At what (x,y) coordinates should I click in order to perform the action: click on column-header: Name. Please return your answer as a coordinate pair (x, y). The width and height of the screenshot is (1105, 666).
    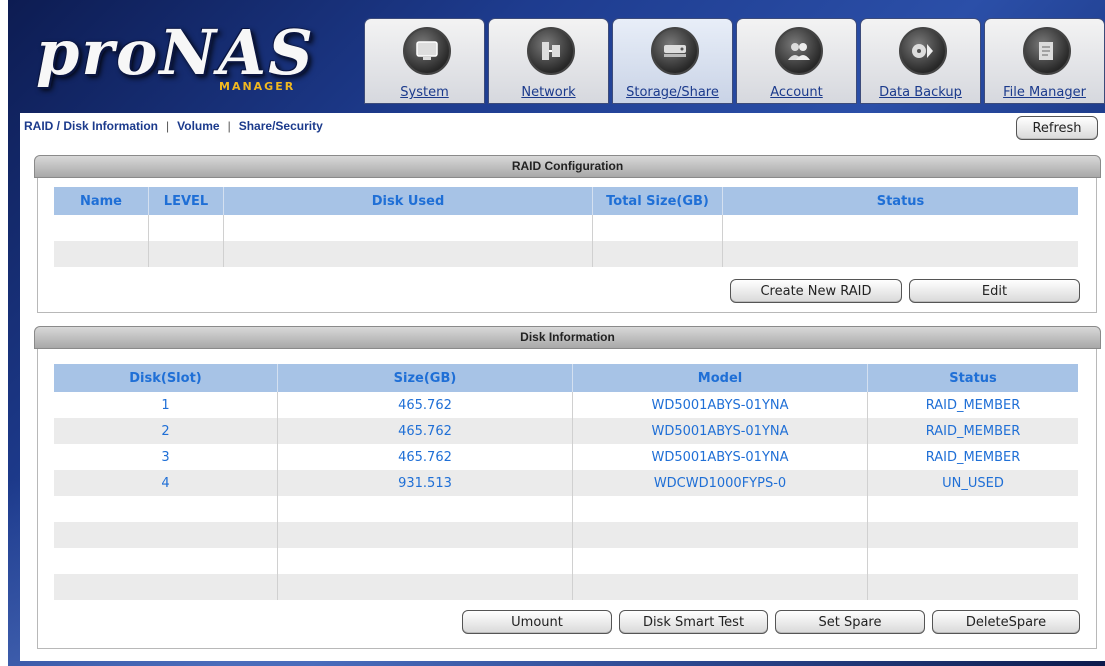
    Looking at the image, I should click on (101, 201).